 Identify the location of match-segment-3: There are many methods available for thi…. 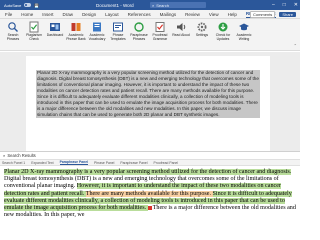
(149, 193).